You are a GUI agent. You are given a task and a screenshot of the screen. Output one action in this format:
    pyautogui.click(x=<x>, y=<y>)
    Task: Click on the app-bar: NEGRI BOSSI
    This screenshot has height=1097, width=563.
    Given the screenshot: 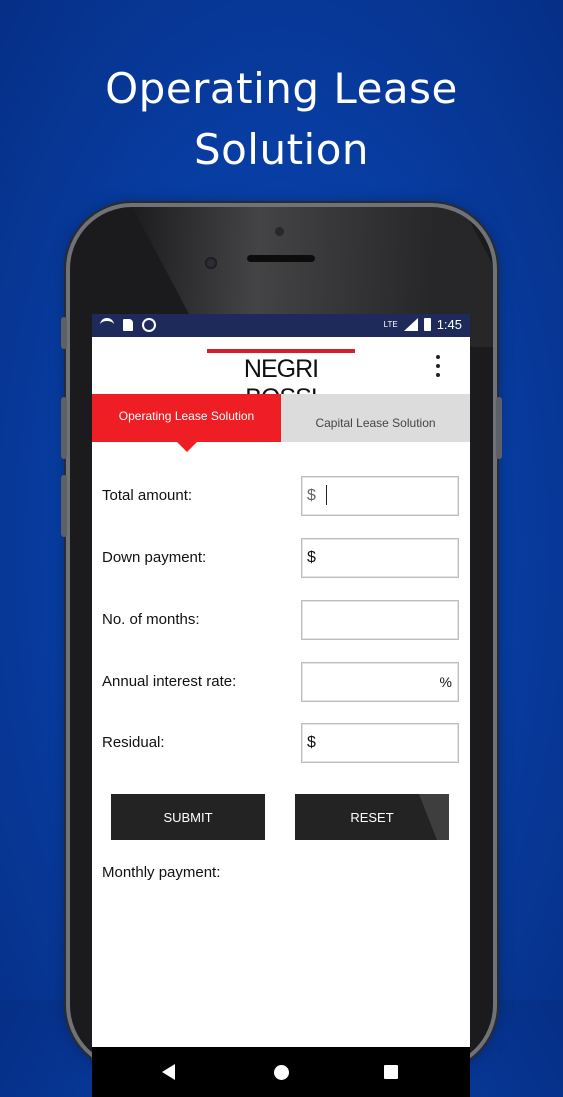 What is the action you would take?
    pyautogui.click(x=281, y=374)
    